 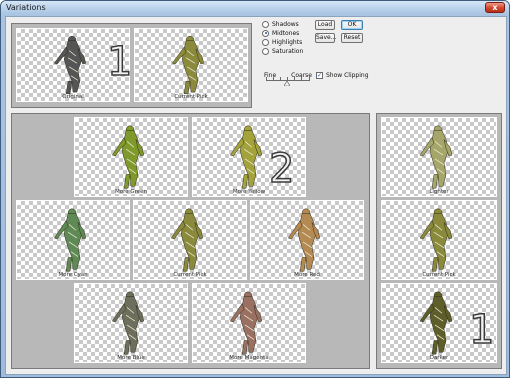 I want to click on more-red-thumb: More Red, so click(x=307, y=240).